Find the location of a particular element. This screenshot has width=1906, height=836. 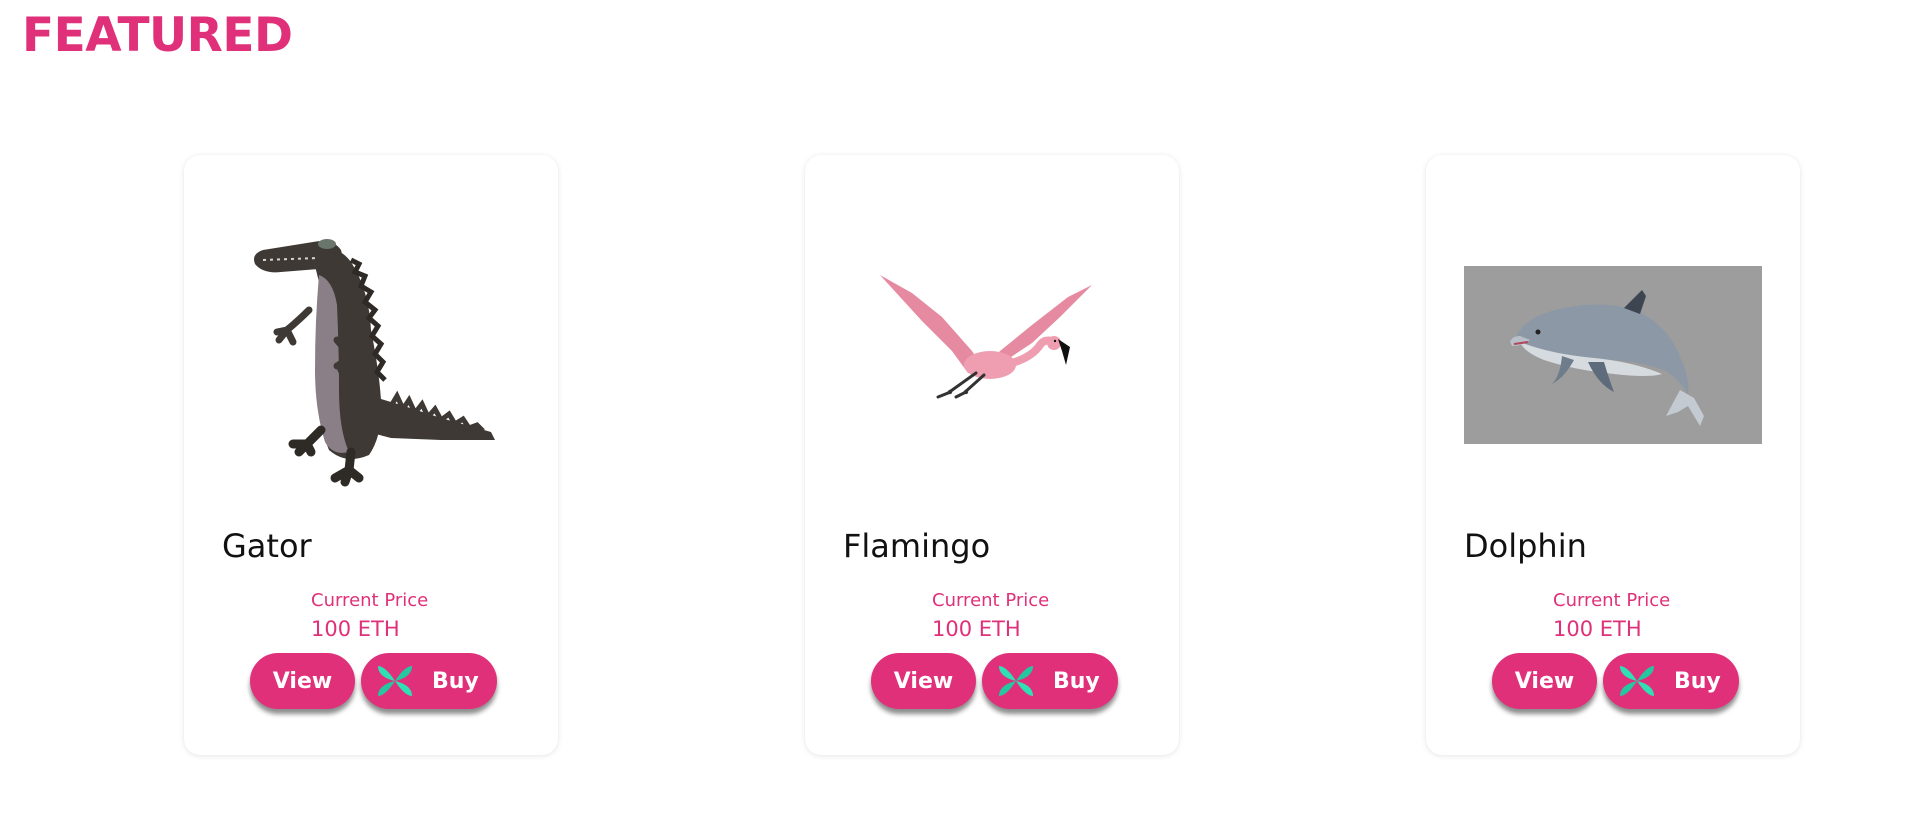

gator-image is located at coordinates (371, 355).